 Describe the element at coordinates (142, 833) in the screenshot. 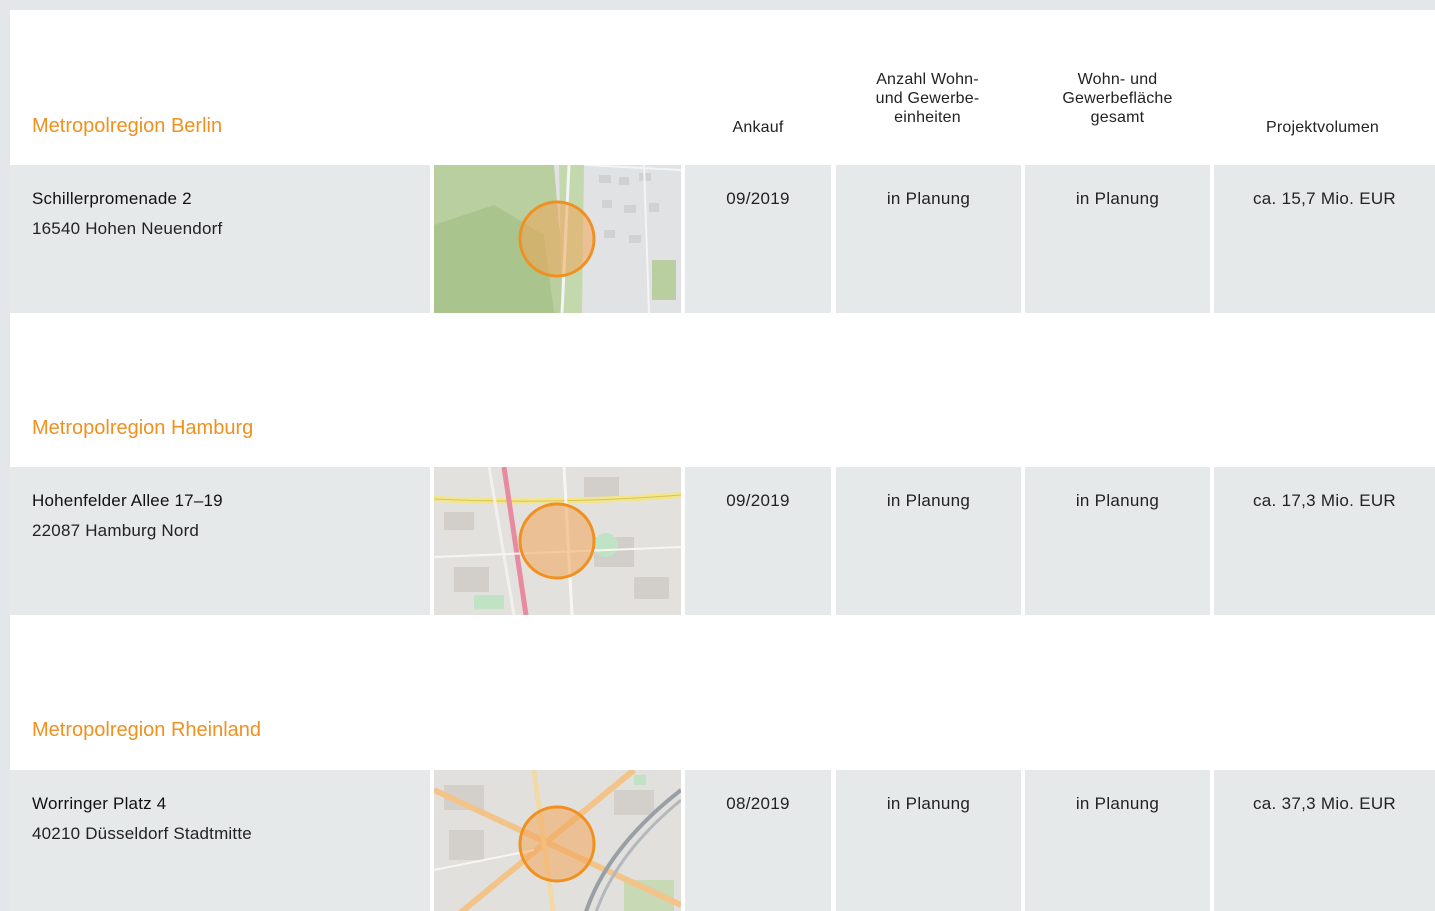

I see `city-address: 40210 Düsseldorf Stadtmitte` at that location.